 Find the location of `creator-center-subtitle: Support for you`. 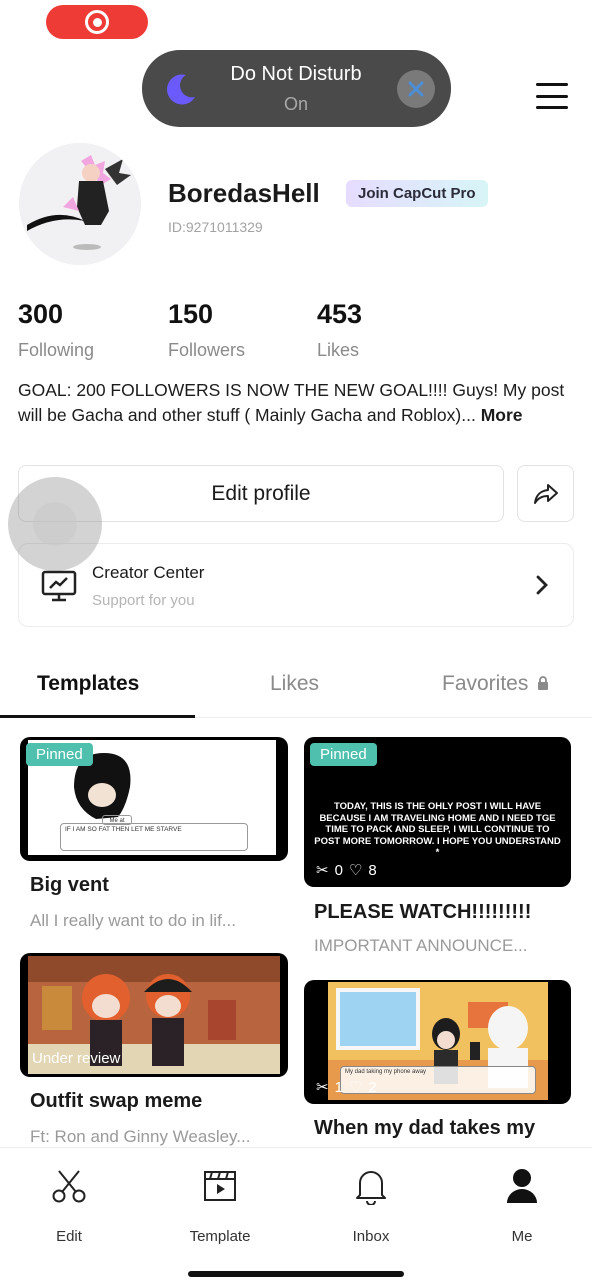

creator-center-subtitle: Support for you is located at coordinates (143, 600).